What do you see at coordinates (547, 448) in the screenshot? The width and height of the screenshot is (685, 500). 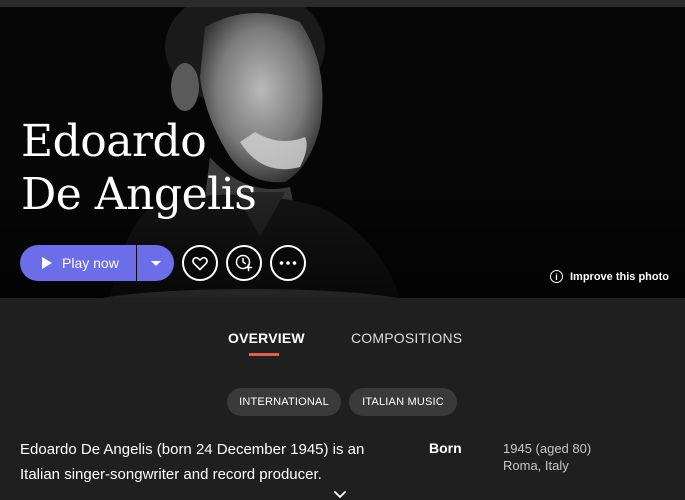 I see `born-date: 1945 (aged 80)` at bounding box center [547, 448].